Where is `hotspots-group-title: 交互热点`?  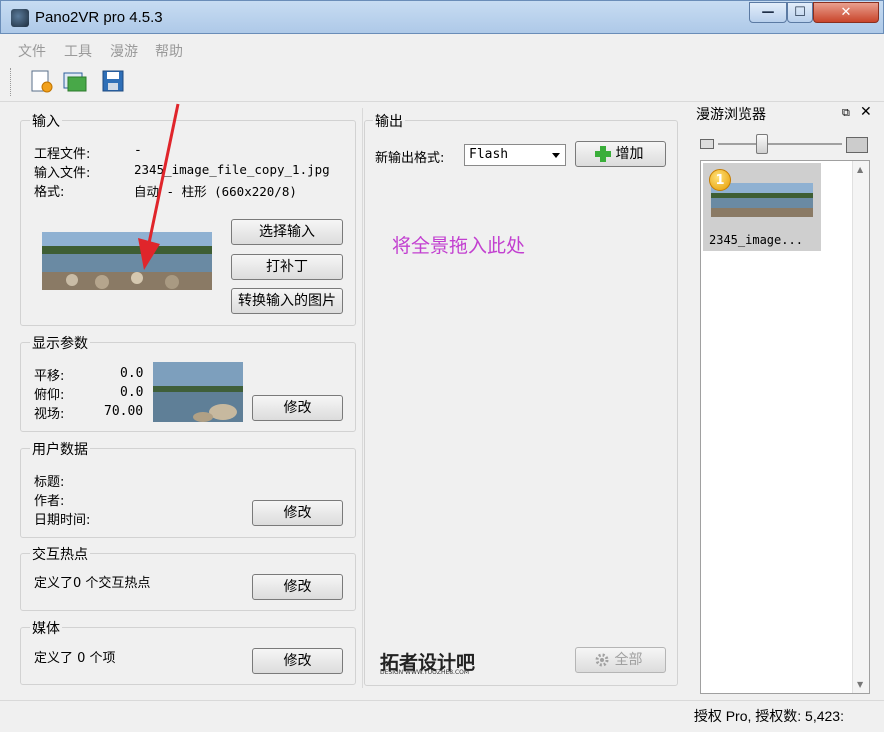 hotspots-group-title: 交互热点 is located at coordinates (60, 554).